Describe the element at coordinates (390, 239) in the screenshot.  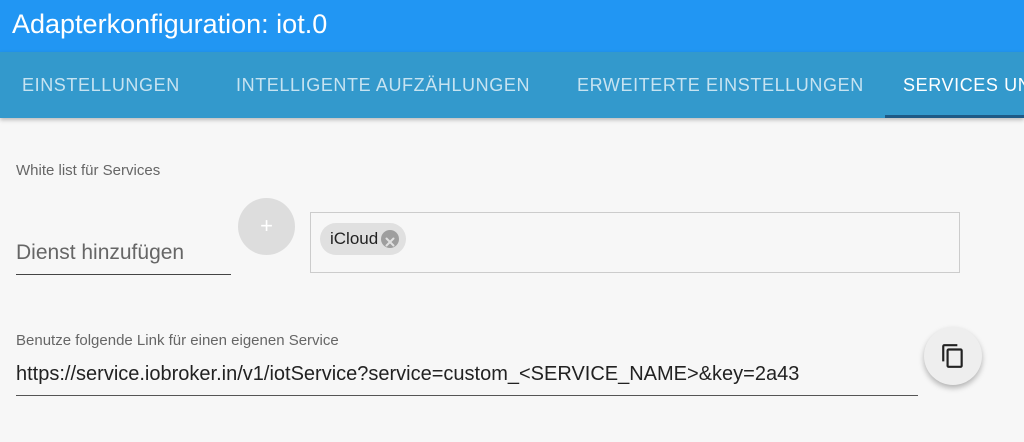
I see `chip-delete-icon` at that location.